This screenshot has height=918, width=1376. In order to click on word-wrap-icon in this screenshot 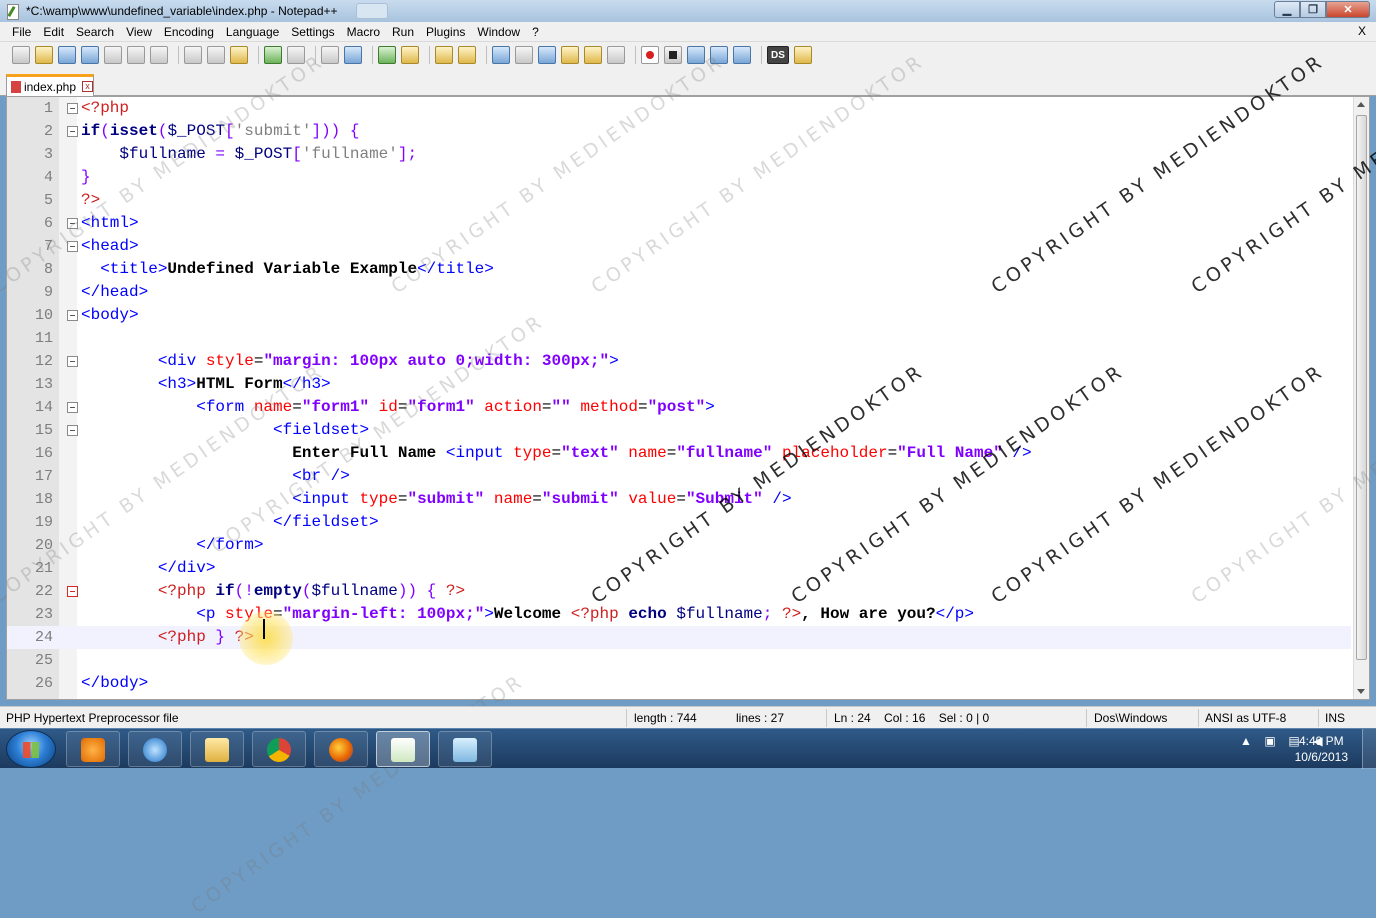, I will do `click(501, 55)`.